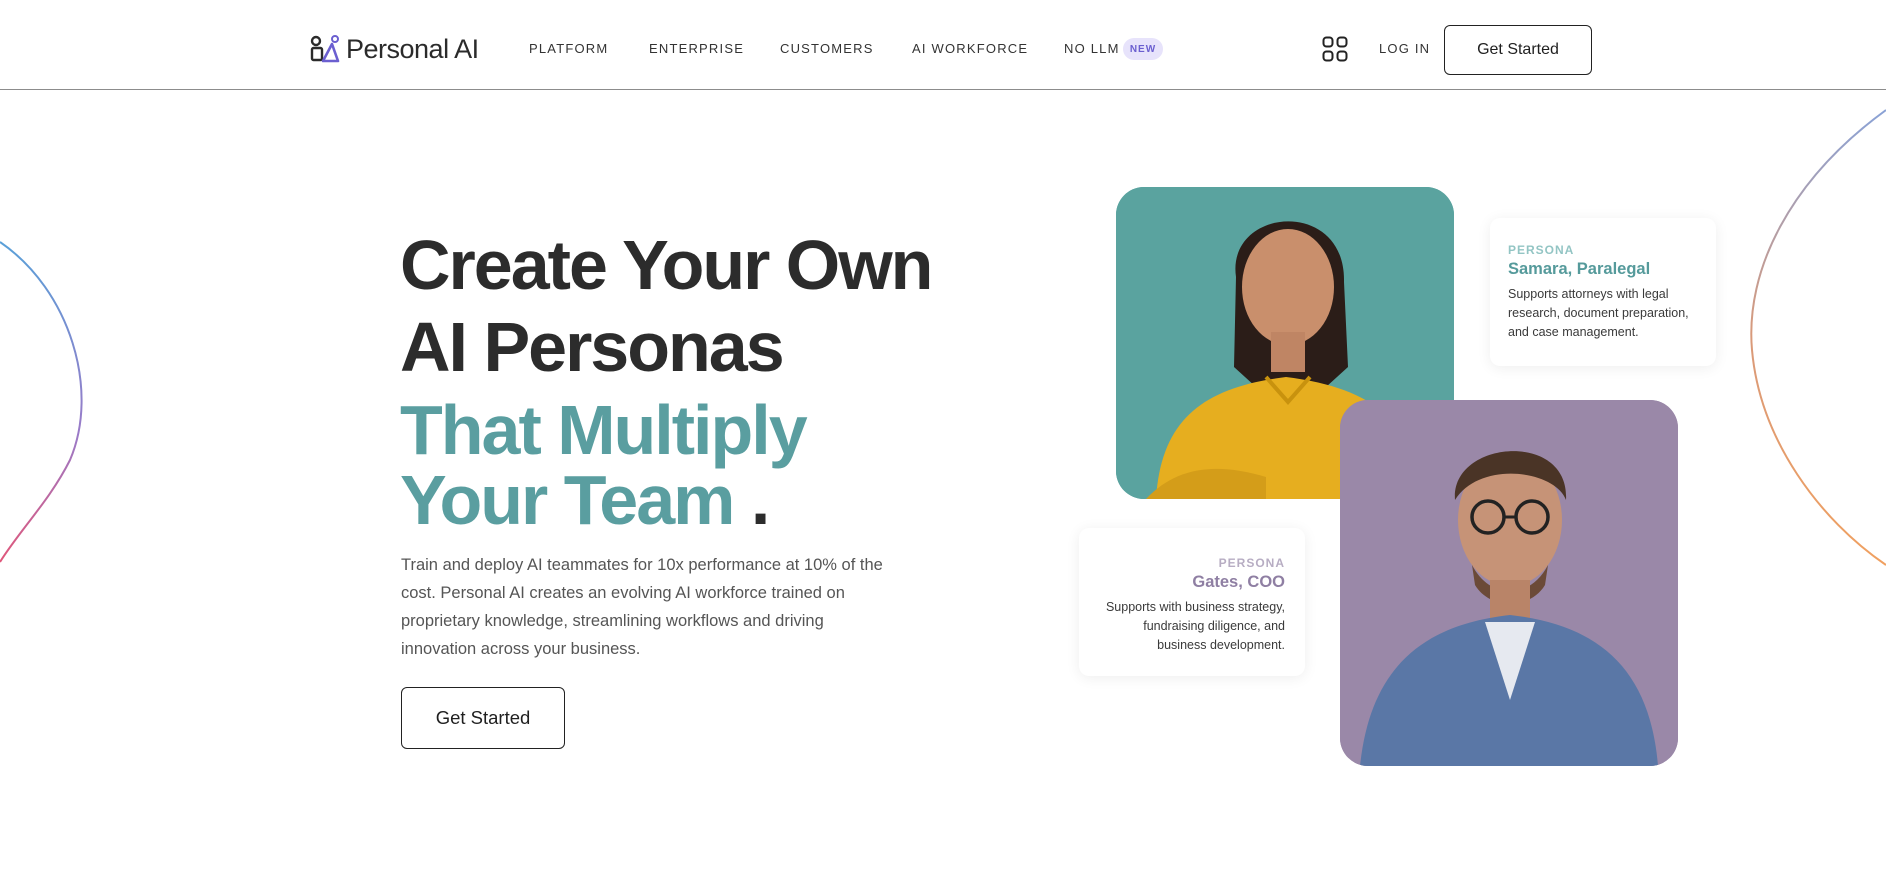  What do you see at coordinates (1818, 337) in the screenshot?
I see `right-curve` at bounding box center [1818, 337].